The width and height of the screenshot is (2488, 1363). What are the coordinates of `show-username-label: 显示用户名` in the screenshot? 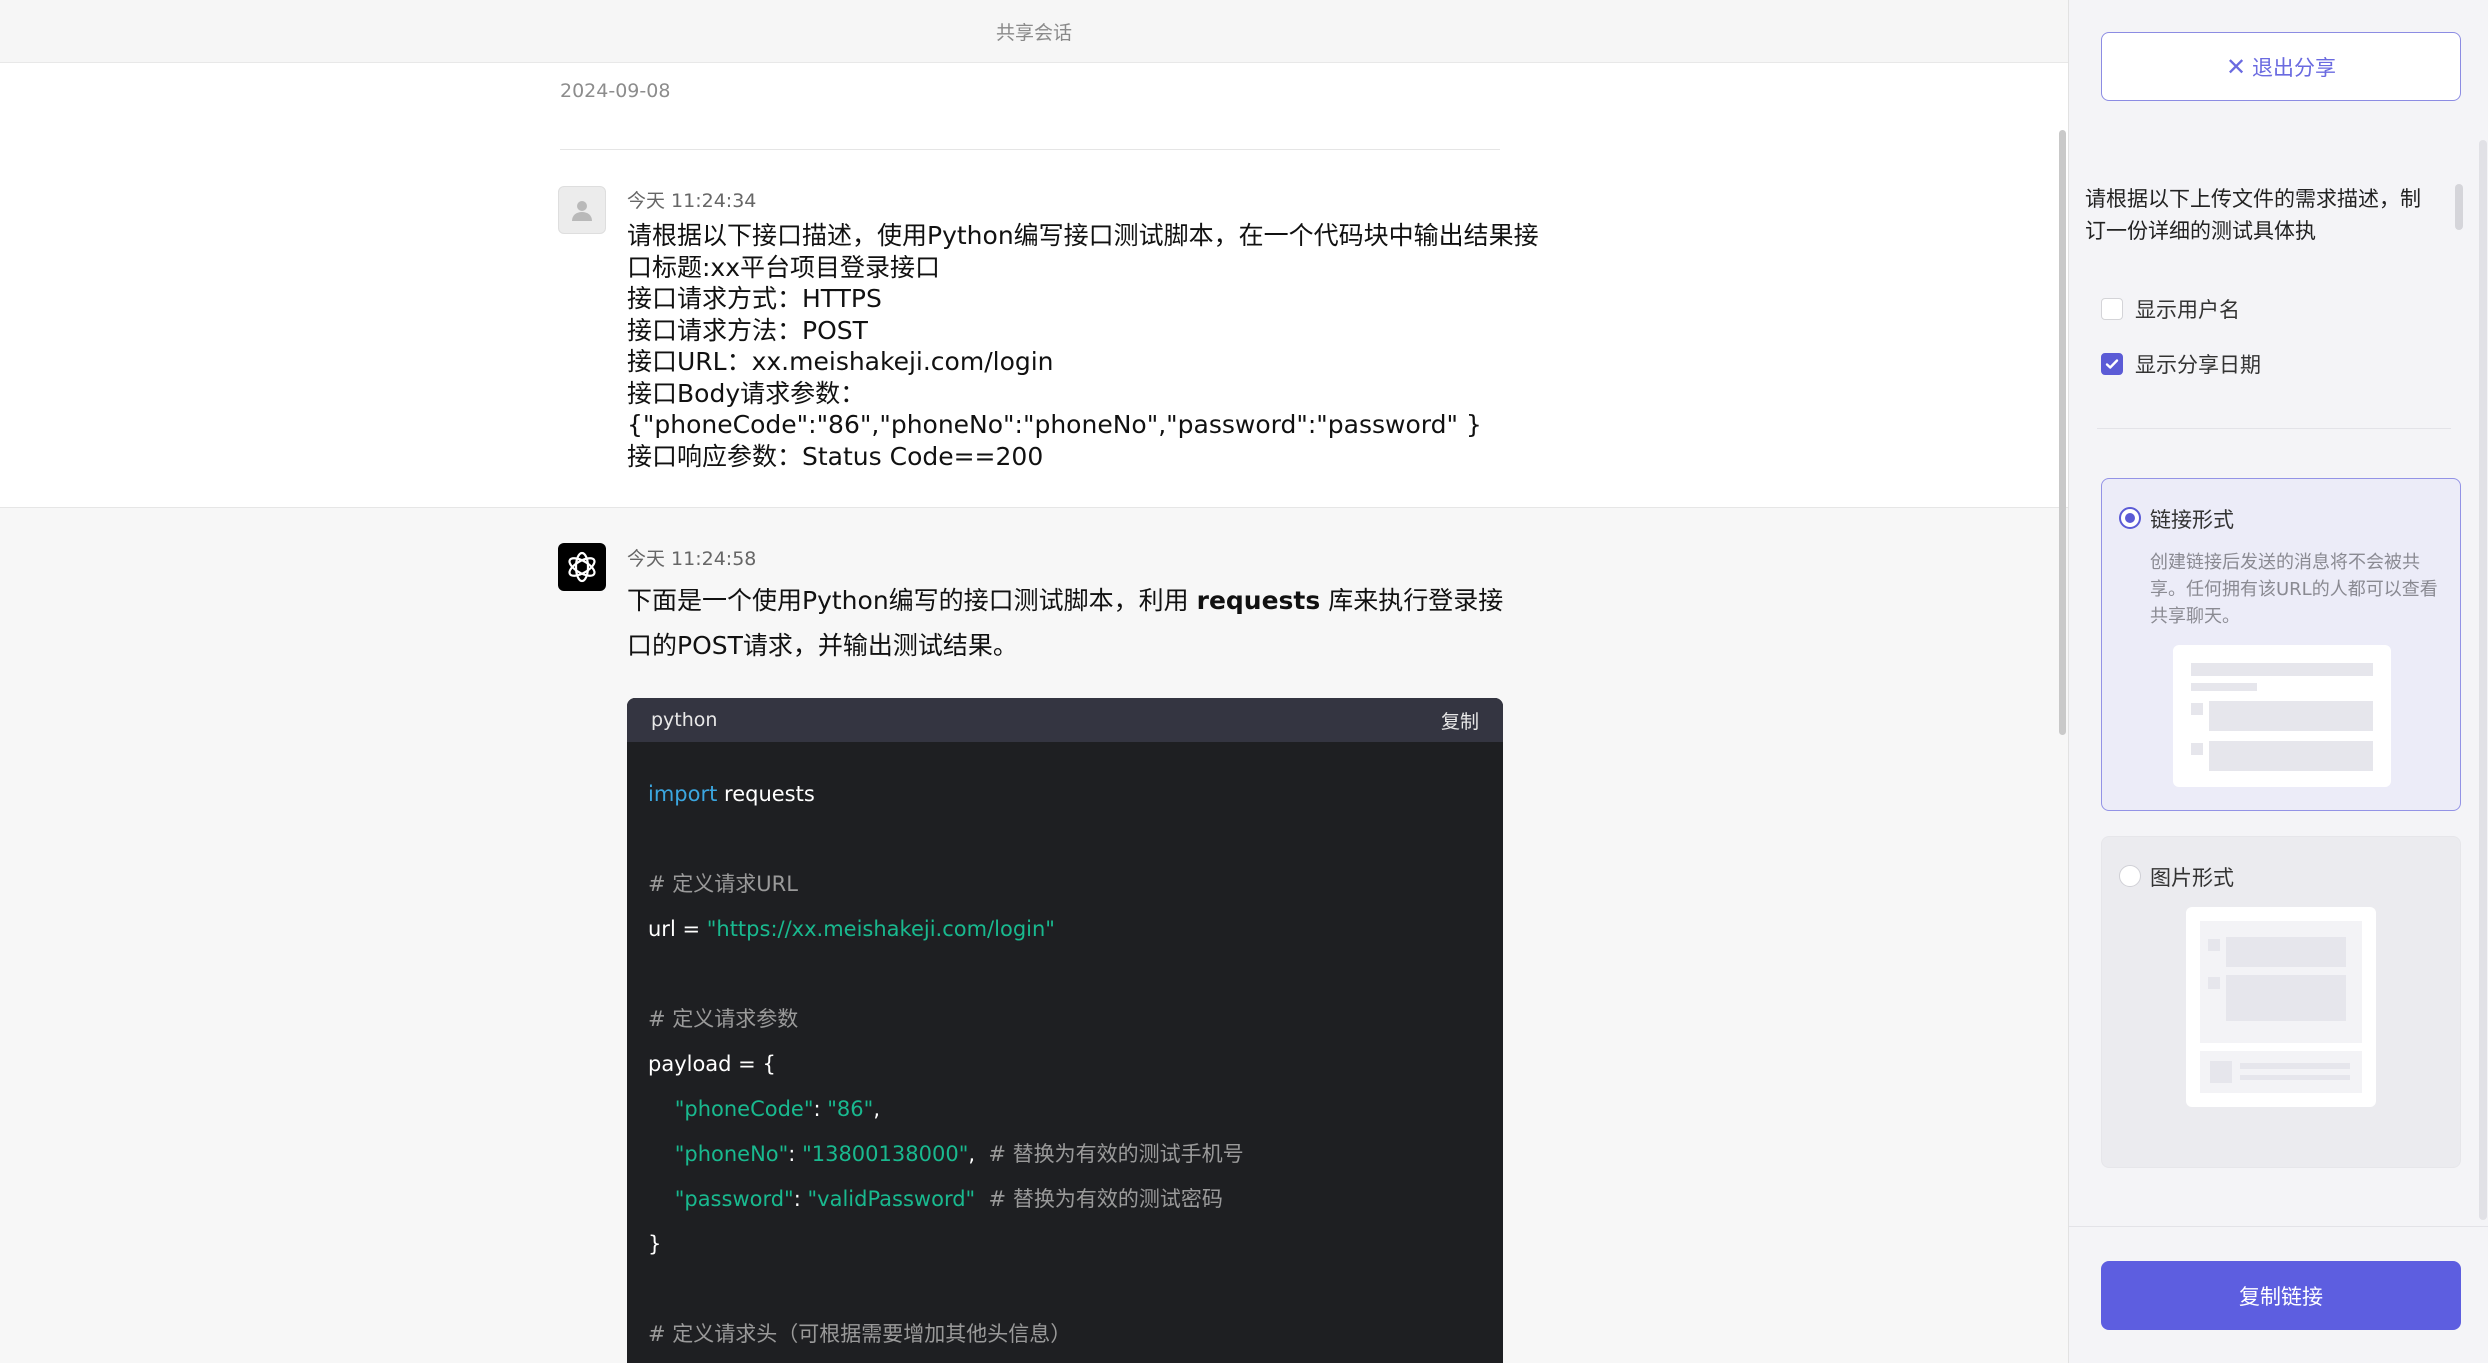 It's located at (2187, 310).